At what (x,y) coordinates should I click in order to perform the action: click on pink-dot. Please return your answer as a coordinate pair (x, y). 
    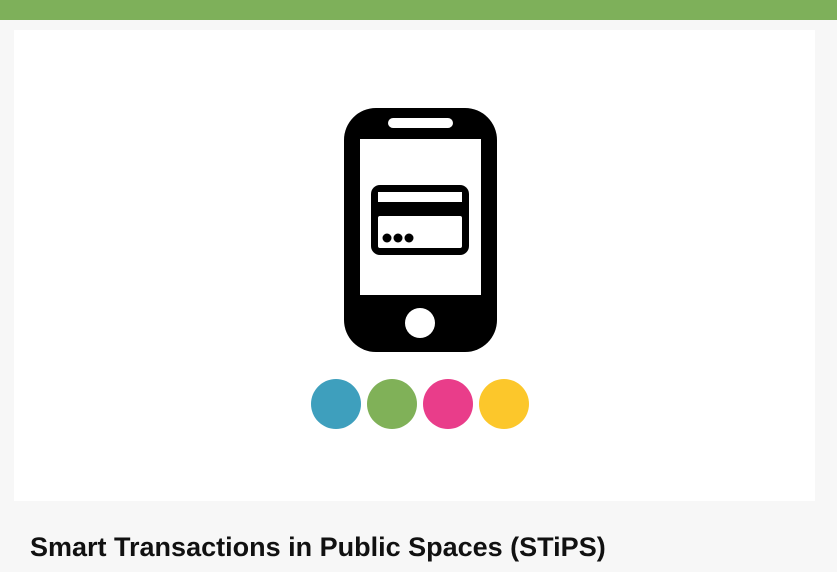
    Looking at the image, I should click on (448, 404).